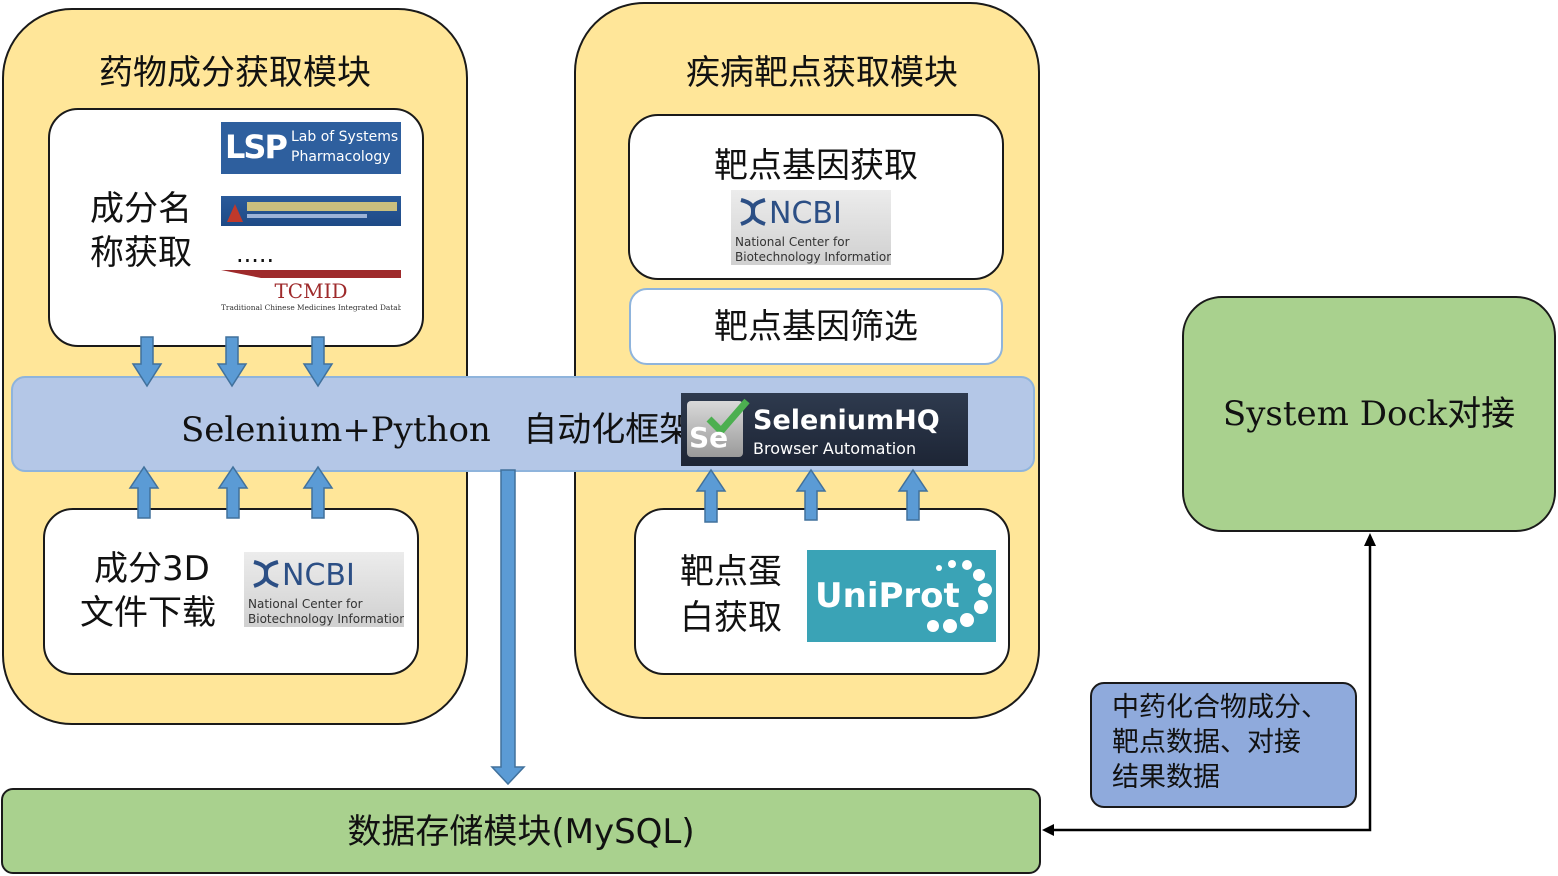  I want to click on storage-down-arrow, so click(508, 627).